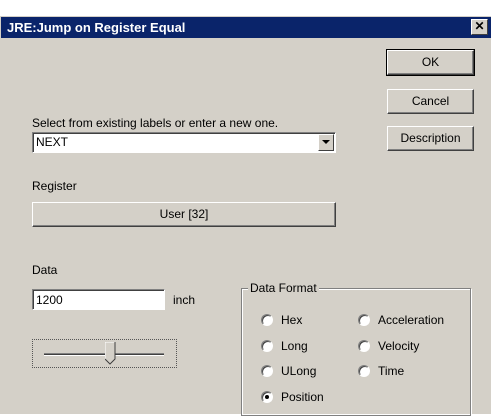 Image resolution: width=491 pixels, height=416 pixels. Describe the element at coordinates (302, 397) in the screenshot. I see `radio-label: Position` at that location.